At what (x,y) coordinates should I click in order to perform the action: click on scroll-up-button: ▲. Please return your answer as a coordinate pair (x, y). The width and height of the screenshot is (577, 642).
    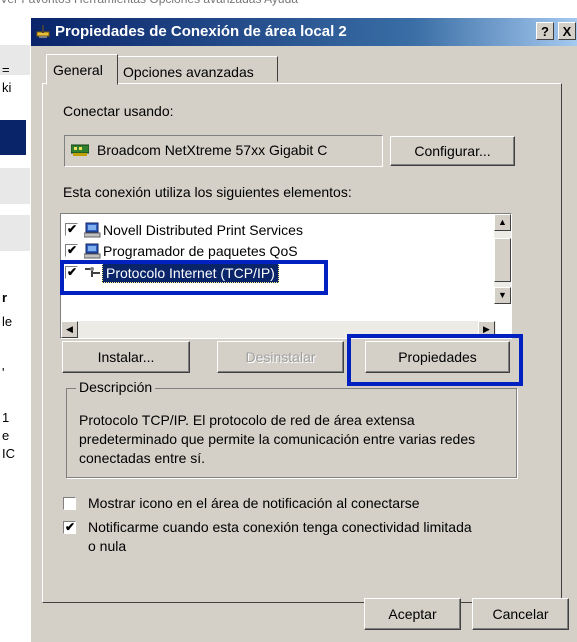
    Looking at the image, I should click on (502, 222).